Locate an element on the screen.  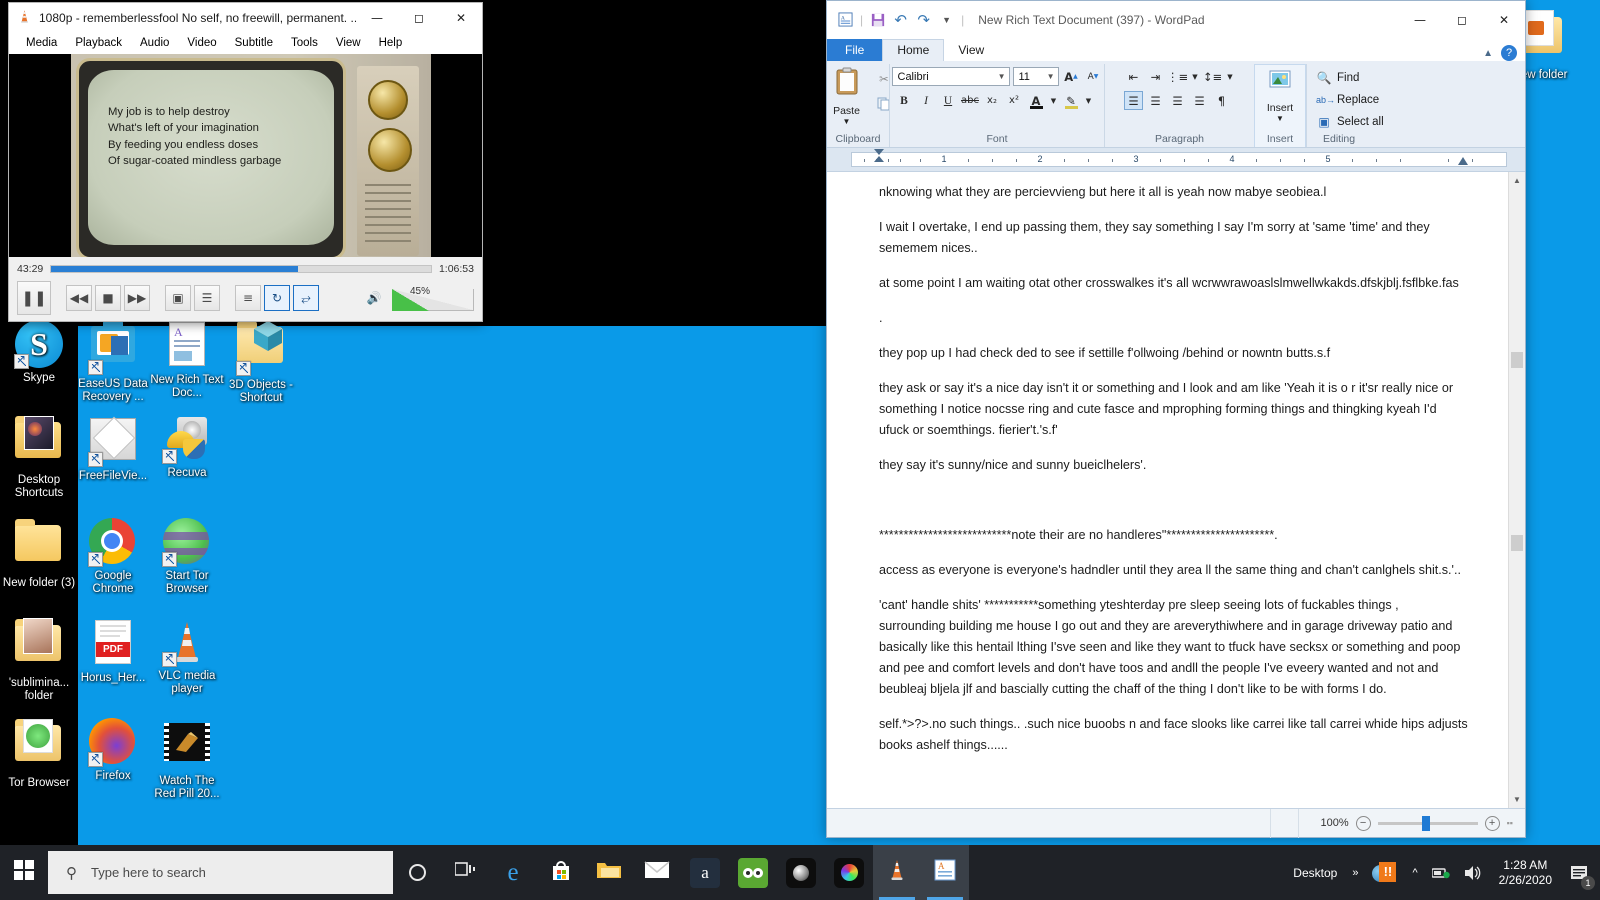
vlc-seek-row: 43:29 1:06:53 is located at coordinates (245, 268).